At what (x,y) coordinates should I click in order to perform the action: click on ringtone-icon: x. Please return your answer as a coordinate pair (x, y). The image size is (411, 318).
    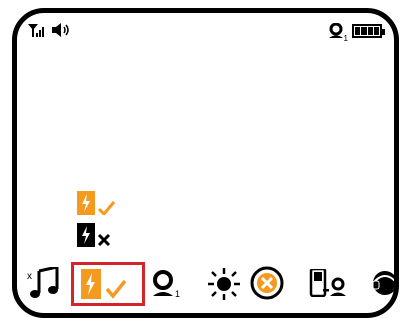
    Looking at the image, I should click on (43, 284).